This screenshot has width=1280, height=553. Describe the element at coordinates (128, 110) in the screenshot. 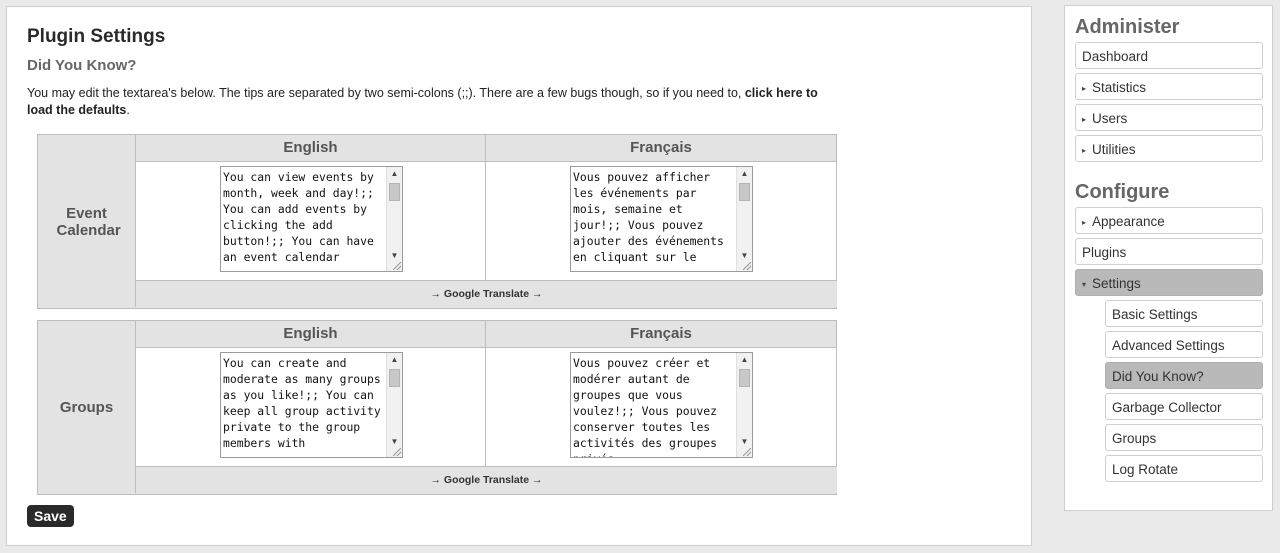

I see `intro-end: .` at that location.